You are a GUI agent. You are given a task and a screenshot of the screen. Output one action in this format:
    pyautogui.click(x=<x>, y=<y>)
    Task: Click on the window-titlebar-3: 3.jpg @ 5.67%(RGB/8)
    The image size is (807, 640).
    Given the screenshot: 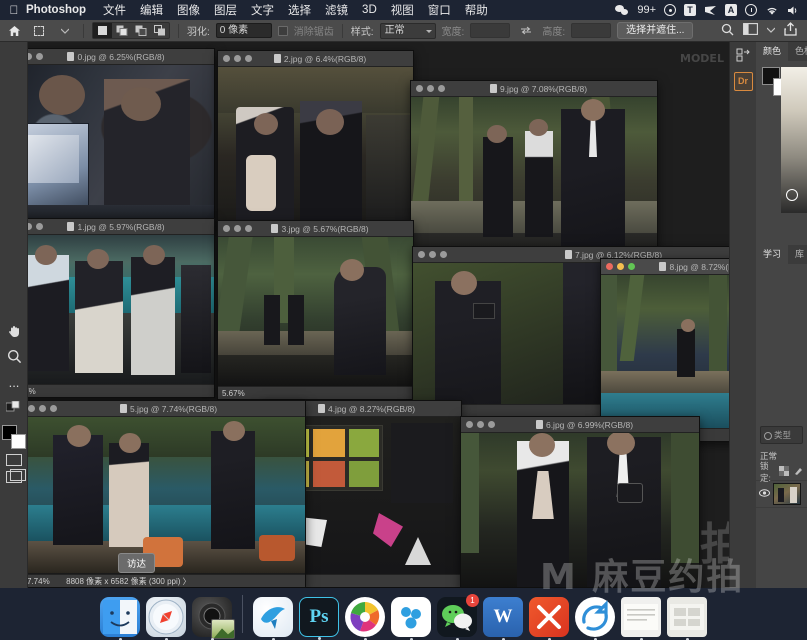 What is the action you would take?
    pyautogui.click(x=315, y=229)
    